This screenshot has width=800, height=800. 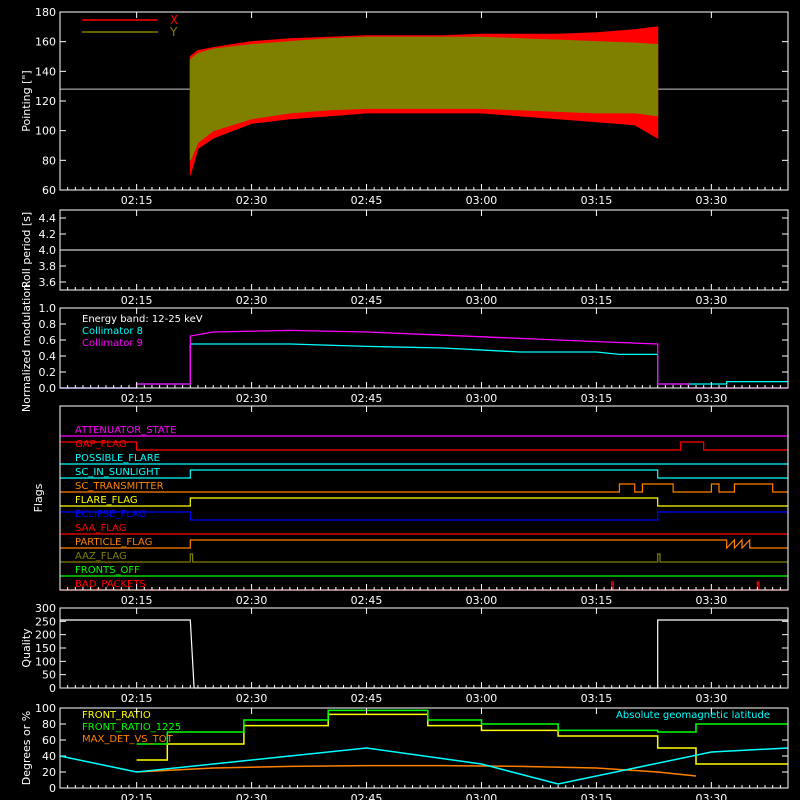 What do you see at coordinates (45, 648) in the screenshot?
I see `quality-ytick-label: 150` at bounding box center [45, 648].